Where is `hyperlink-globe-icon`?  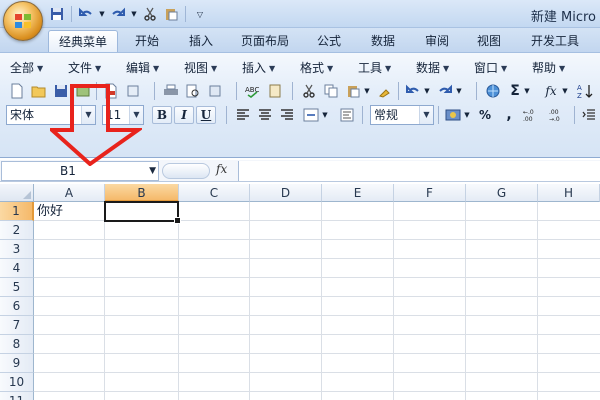 hyperlink-globe-icon is located at coordinates (493, 91).